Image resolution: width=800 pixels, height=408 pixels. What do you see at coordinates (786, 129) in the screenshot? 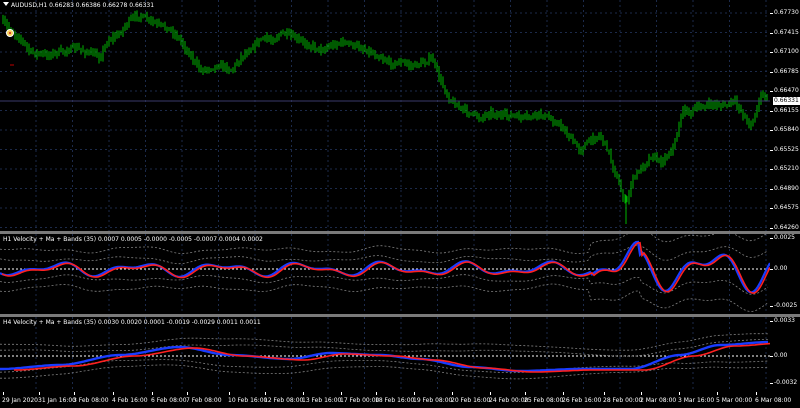
I see `scale-label: 0.65840` at bounding box center [786, 129].